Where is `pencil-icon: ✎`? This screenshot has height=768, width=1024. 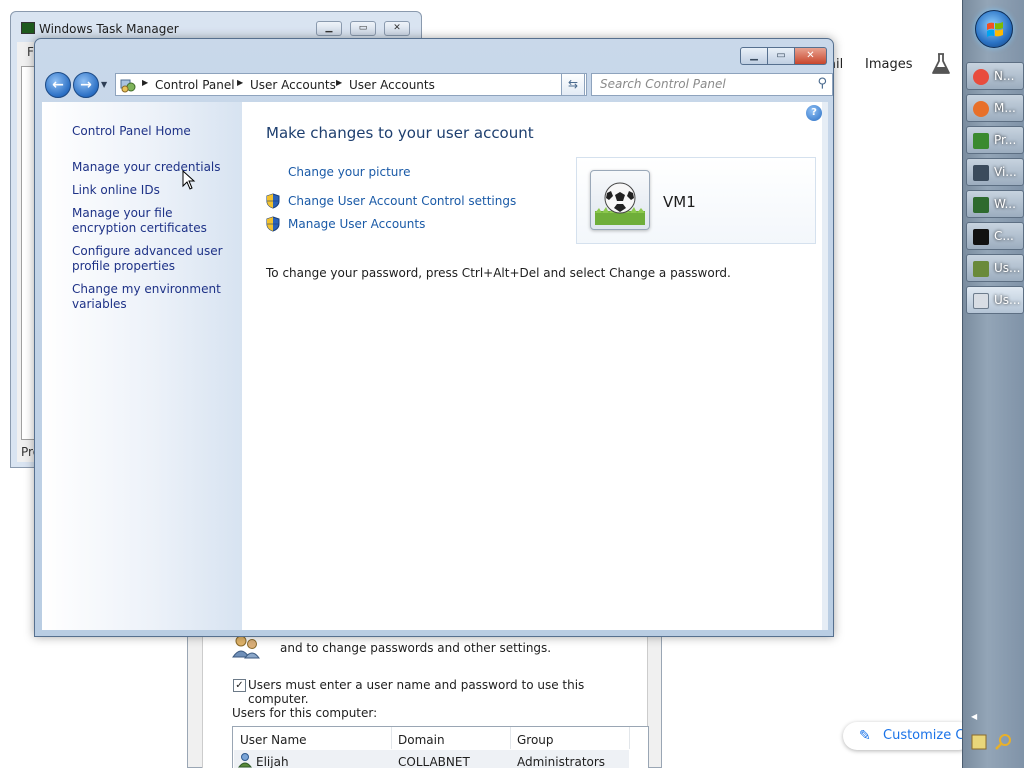
pencil-icon: ✎ is located at coordinates (865, 736).